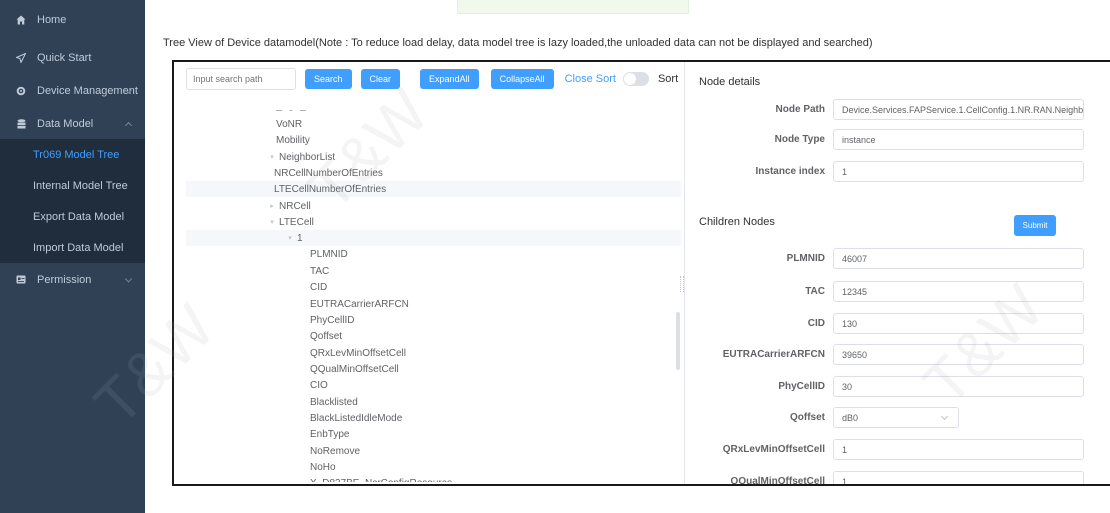 This screenshot has height=513, width=1110. I want to click on tree-node-label: BlackListedIdleMode, so click(356, 418).